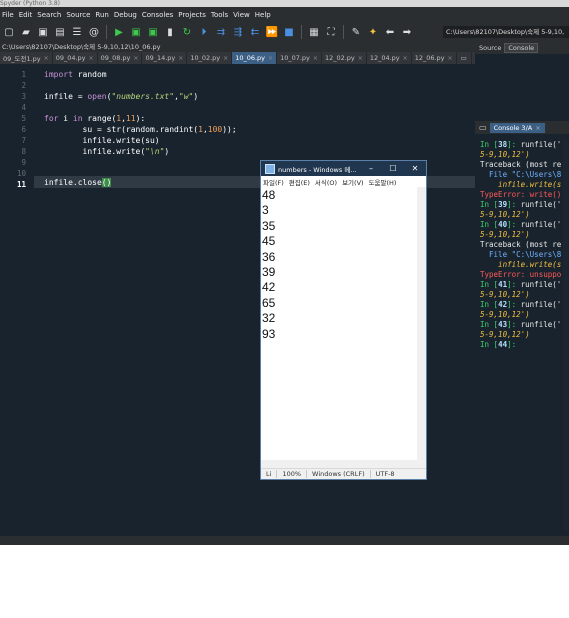  What do you see at coordinates (415, 168) in the screenshot?
I see `close-icon: ✕` at bounding box center [415, 168].